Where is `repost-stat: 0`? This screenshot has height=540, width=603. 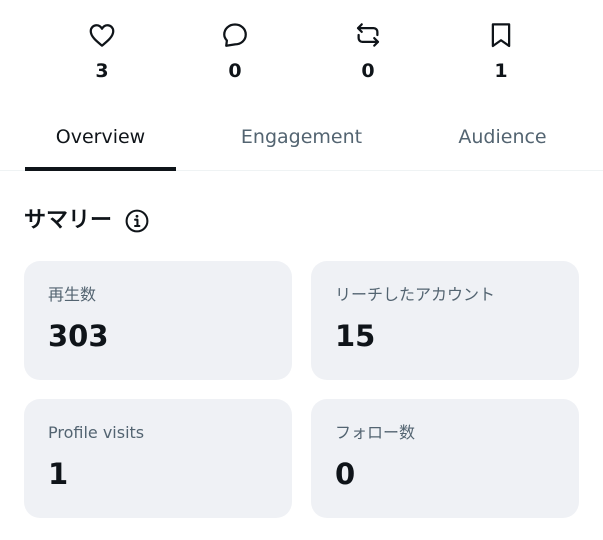
repost-stat: 0 is located at coordinates (368, 51).